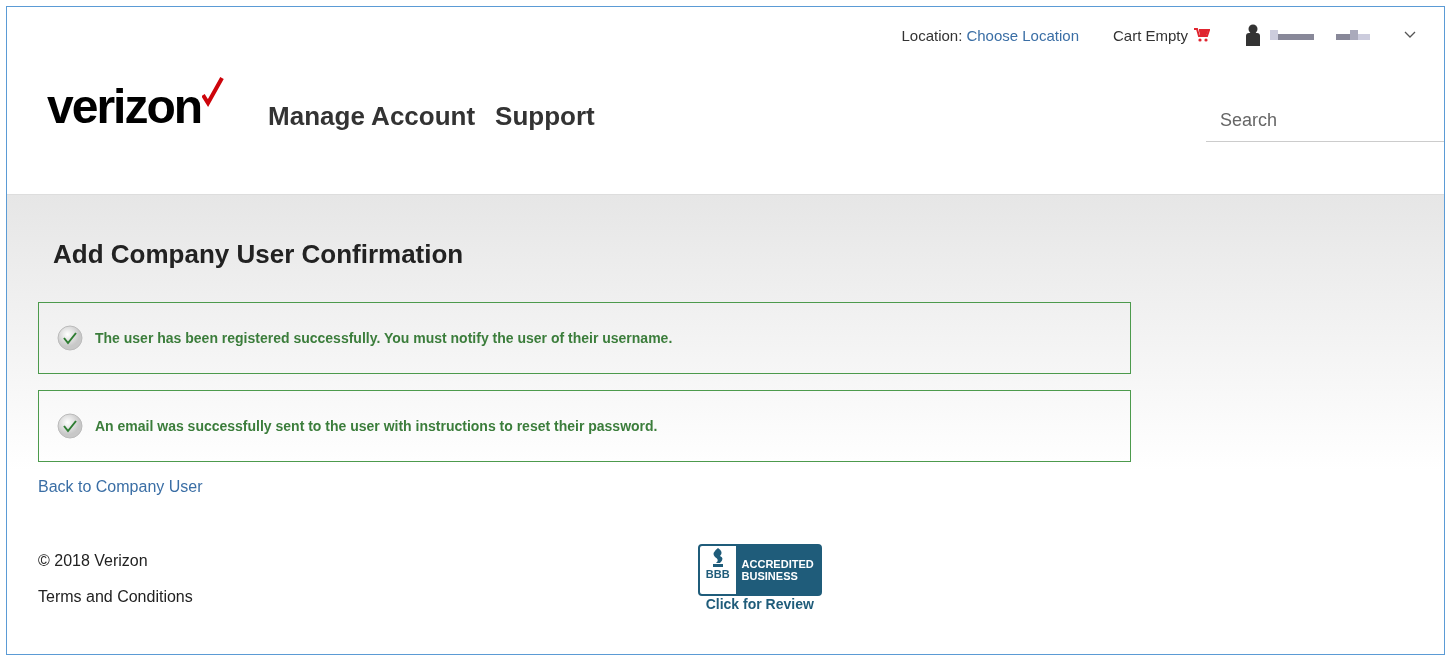 This screenshot has height=663, width=1451. What do you see at coordinates (115, 597) in the screenshot?
I see `terms-link: Terms and Conditions` at bounding box center [115, 597].